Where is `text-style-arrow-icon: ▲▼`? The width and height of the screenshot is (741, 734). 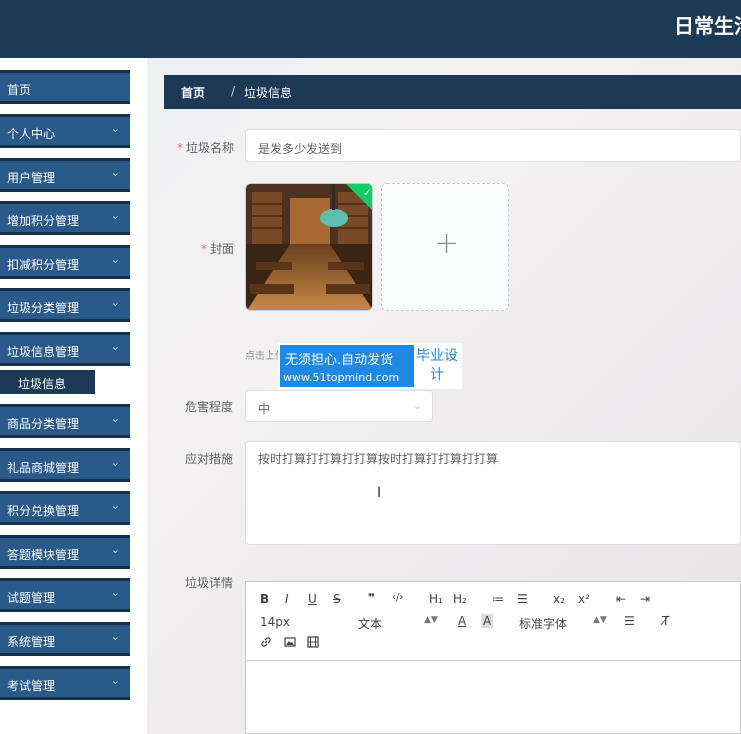
text-style-arrow-icon: ▲▼ is located at coordinates (431, 620).